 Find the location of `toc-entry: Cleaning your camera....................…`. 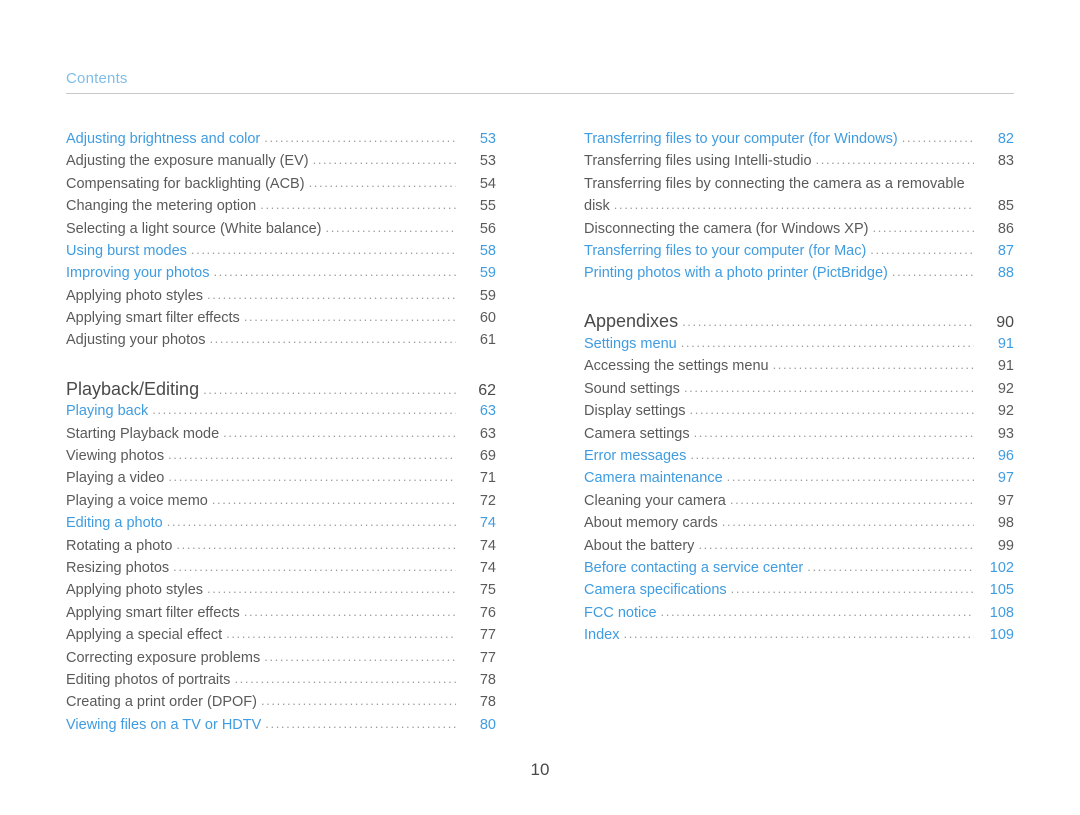

toc-entry: Cleaning your camera....................… is located at coordinates (799, 500).